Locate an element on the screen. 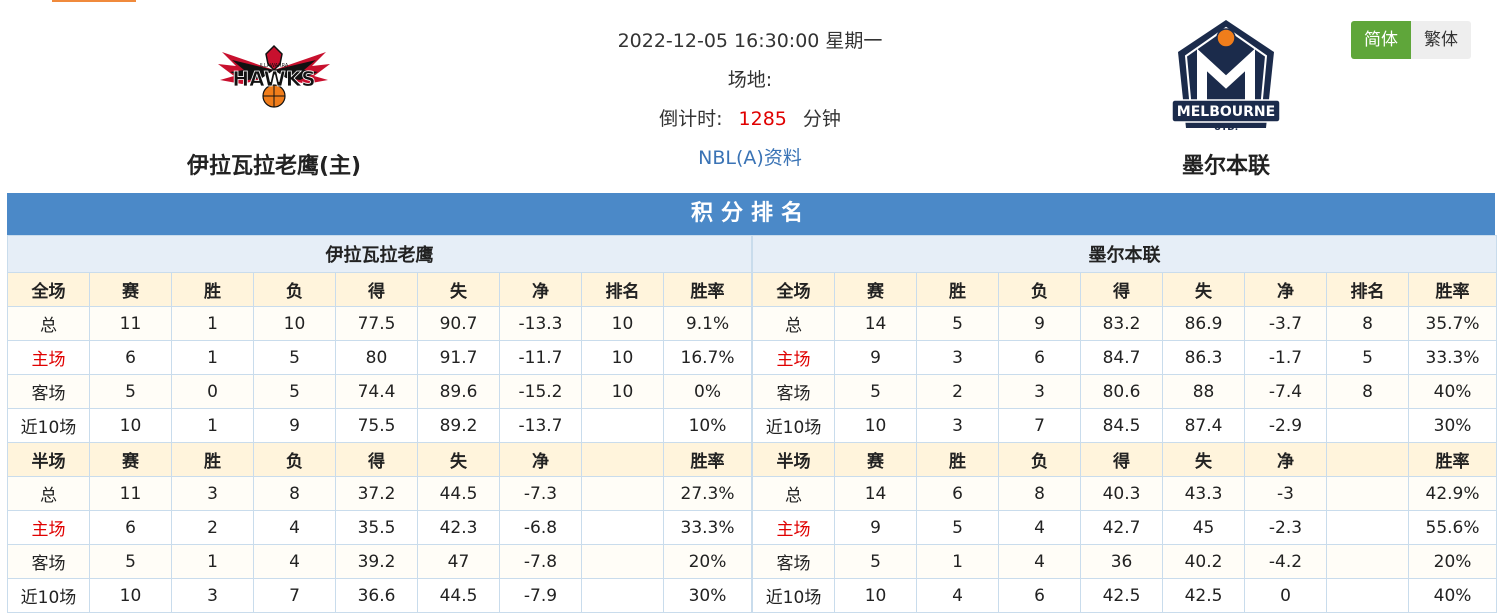 This screenshot has width=1497, height=614. table-cell: 14 is located at coordinates (876, 493).